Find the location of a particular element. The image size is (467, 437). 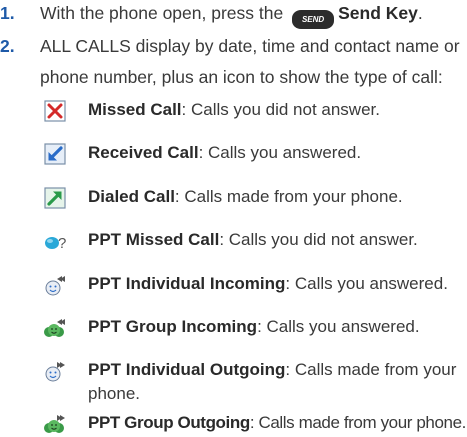

call-type-label: PPT Group Outgoing is located at coordinates (169, 422).